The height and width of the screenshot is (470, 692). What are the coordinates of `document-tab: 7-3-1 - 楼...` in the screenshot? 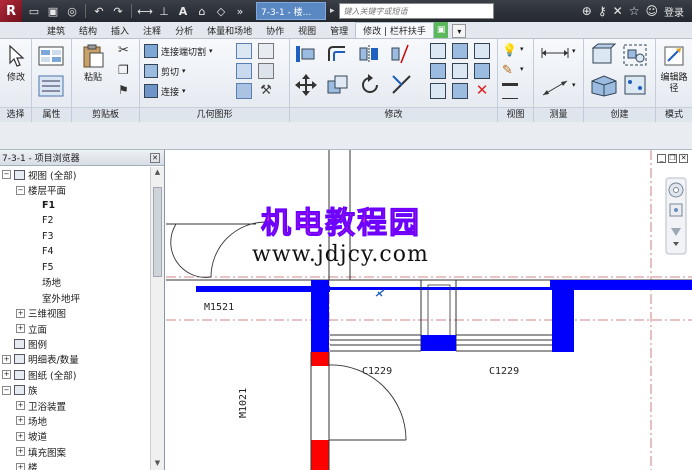 It's located at (291, 11).